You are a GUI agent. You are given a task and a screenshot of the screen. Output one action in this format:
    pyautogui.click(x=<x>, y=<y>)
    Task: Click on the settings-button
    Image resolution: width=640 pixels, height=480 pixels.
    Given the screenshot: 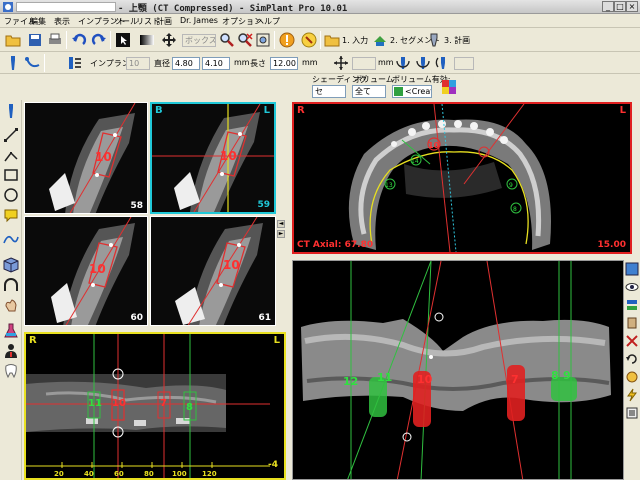 What is the action you would take?
    pyautogui.click(x=309, y=40)
    